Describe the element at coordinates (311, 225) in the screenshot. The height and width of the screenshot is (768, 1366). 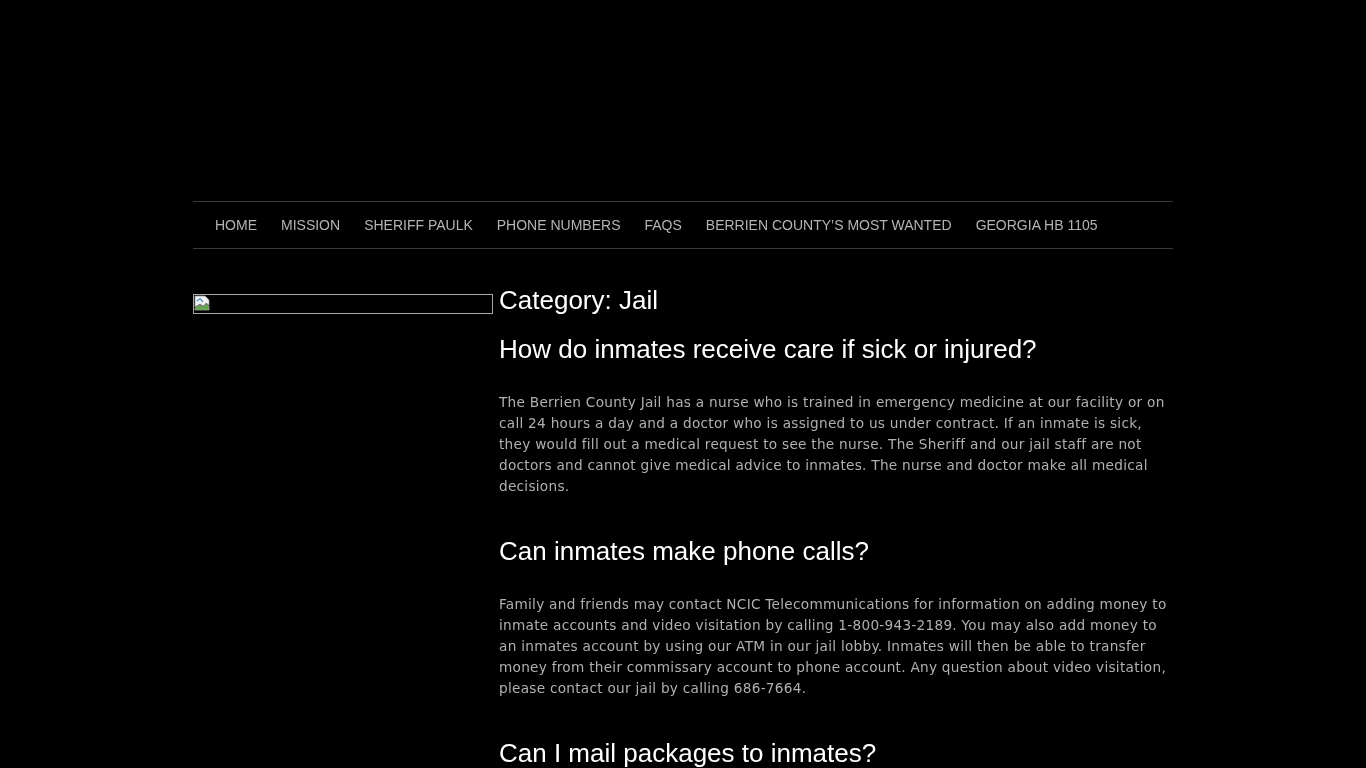
I see `nav-link: MISSION` at that location.